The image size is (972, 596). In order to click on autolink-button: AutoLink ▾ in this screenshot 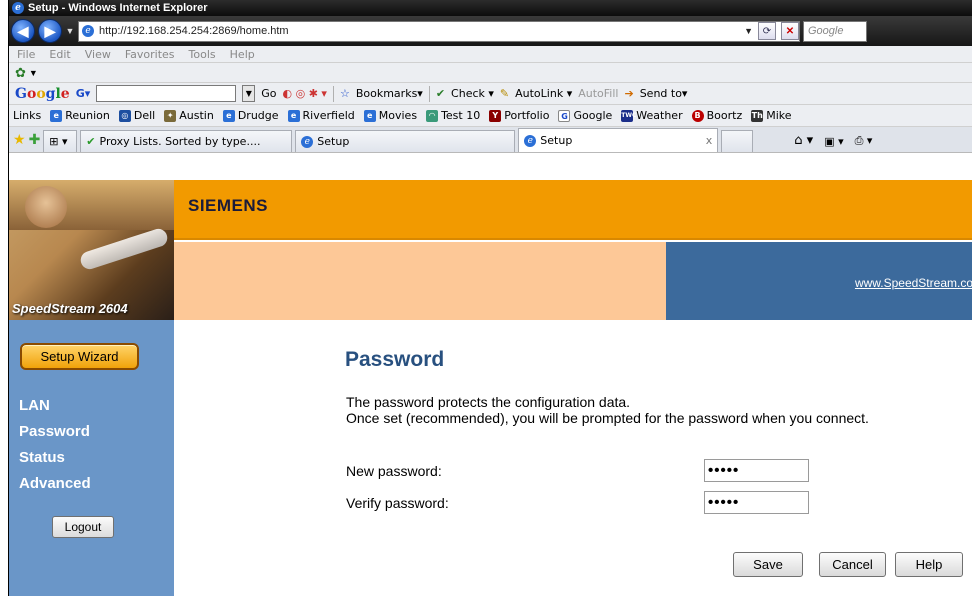, I will do `click(543, 93)`.